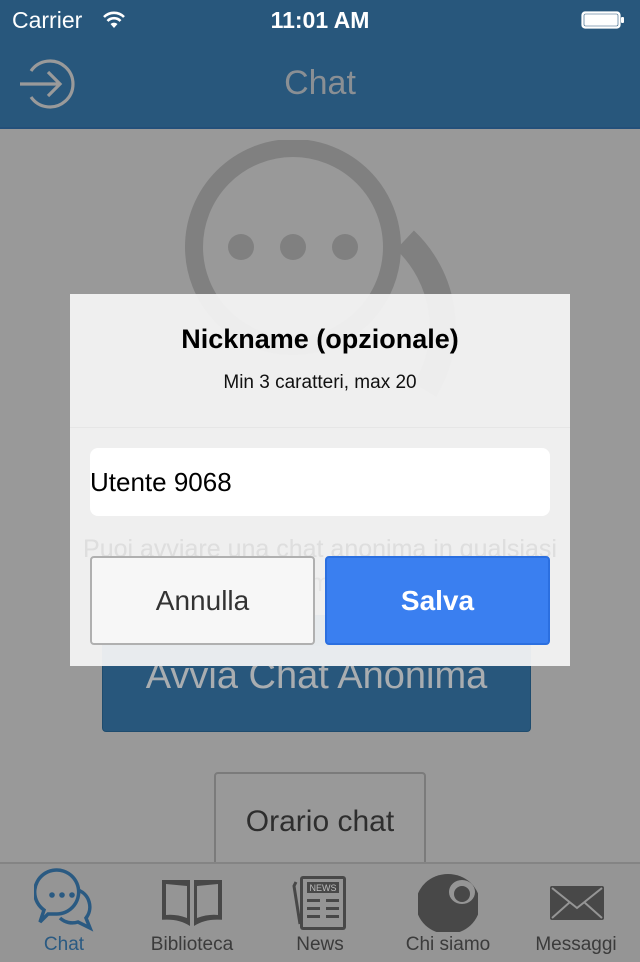  Describe the element at coordinates (192, 944) in the screenshot. I see `tab-label: Biblioteca` at that location.